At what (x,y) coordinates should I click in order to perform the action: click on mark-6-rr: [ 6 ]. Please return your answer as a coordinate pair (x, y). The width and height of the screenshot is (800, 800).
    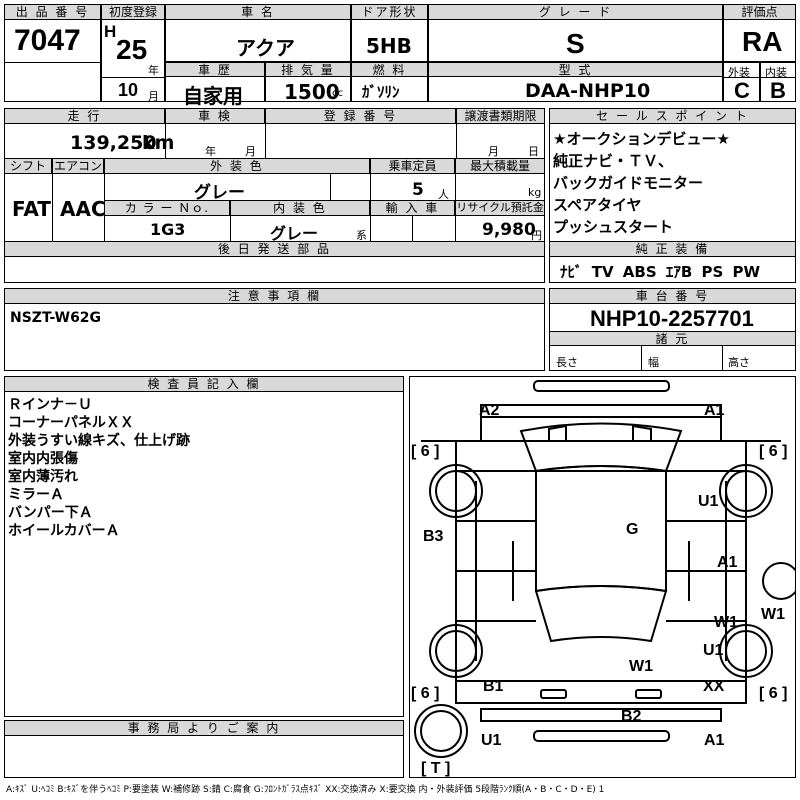
    Looking at the image, I should click on (773, 693).